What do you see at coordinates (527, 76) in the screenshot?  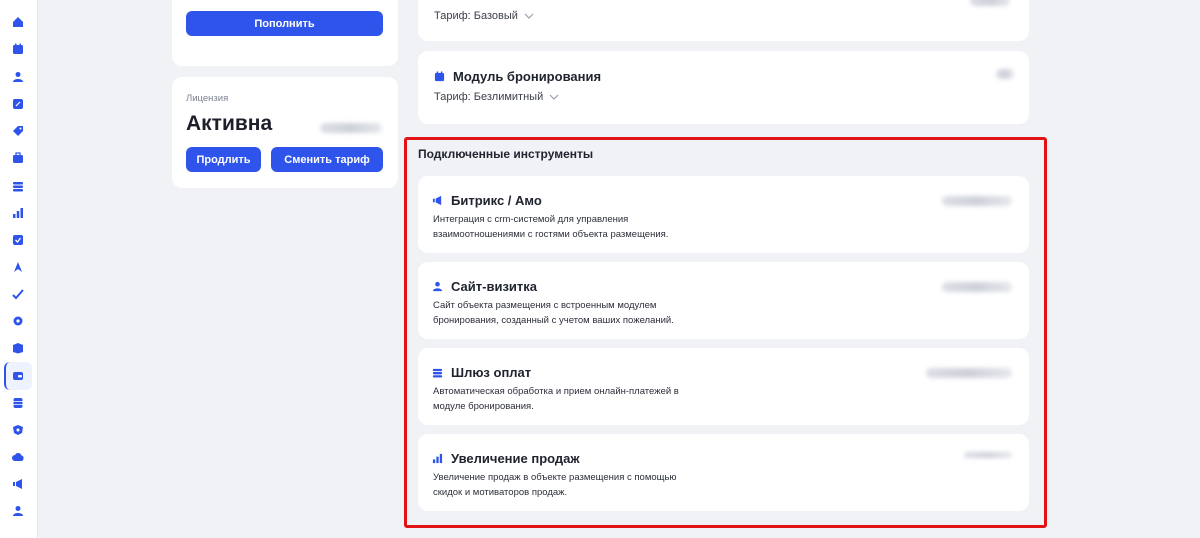 I see `module-title-text: Модуль бронирования` at bounding box center [527, 76].